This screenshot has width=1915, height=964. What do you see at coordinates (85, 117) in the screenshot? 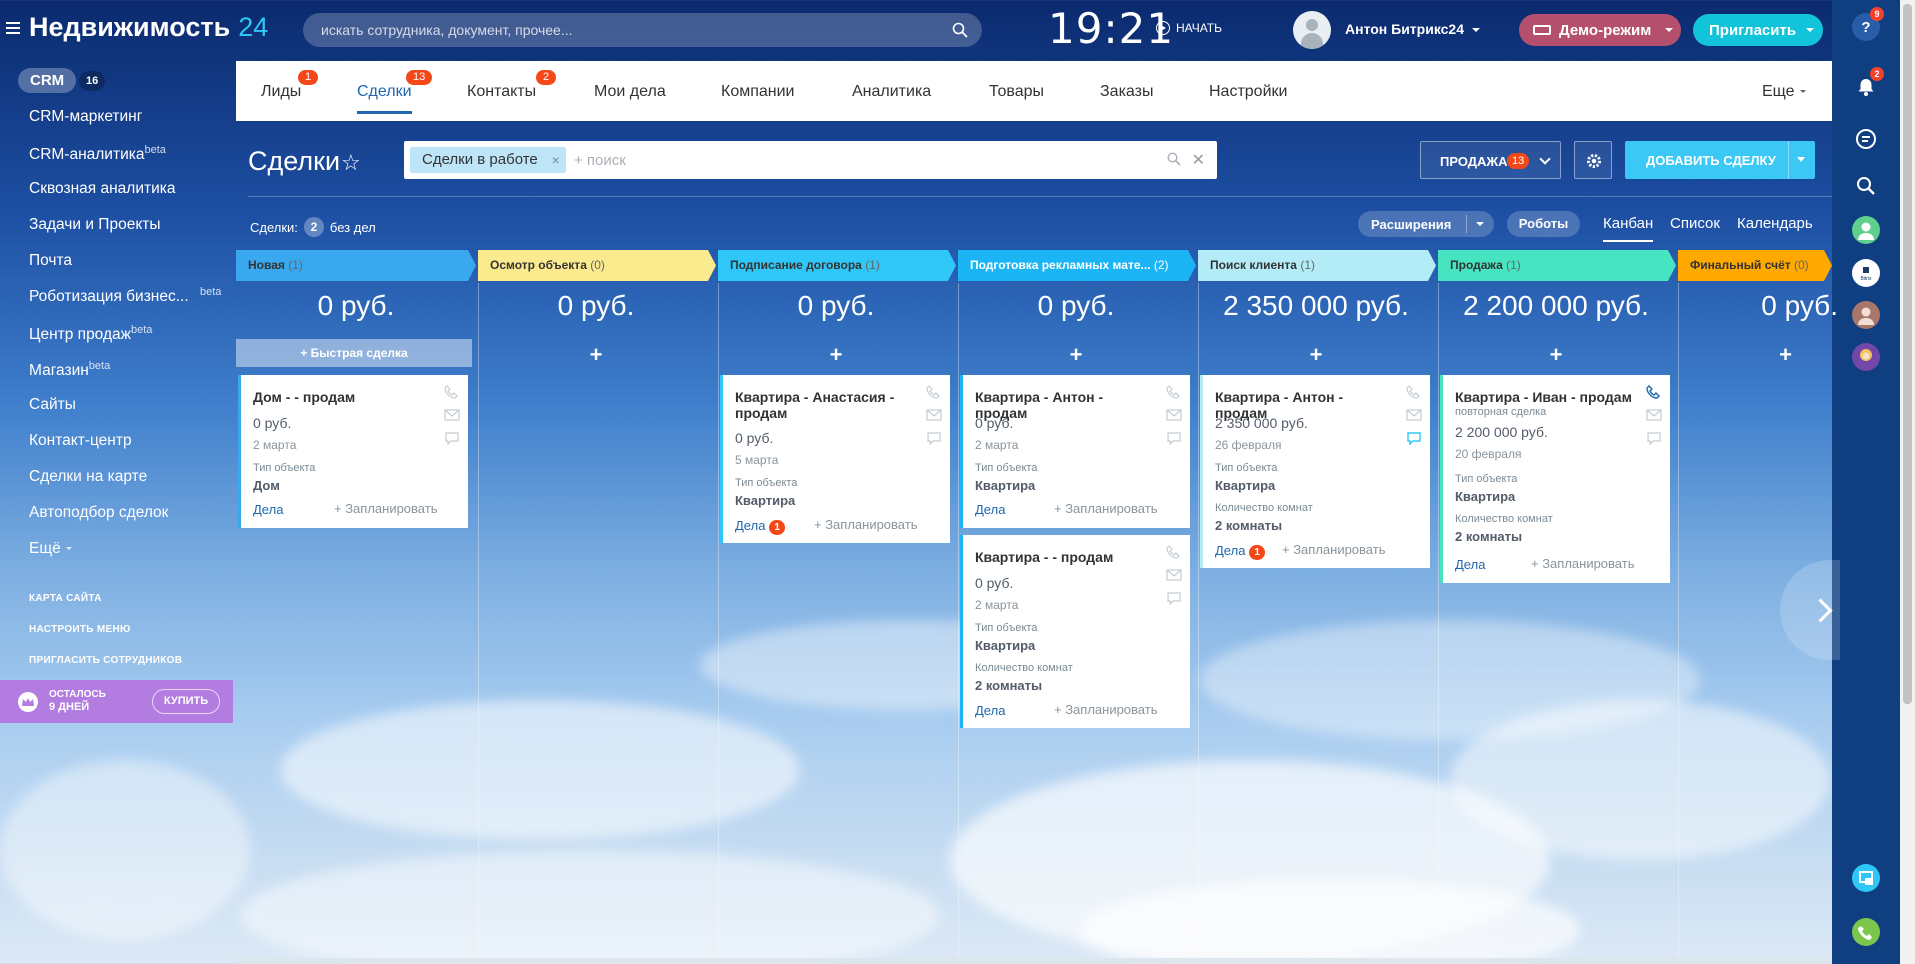
I see `sidebar-item-crm-marketing: CRM-маркетинг` at bounding box center [85, 117].